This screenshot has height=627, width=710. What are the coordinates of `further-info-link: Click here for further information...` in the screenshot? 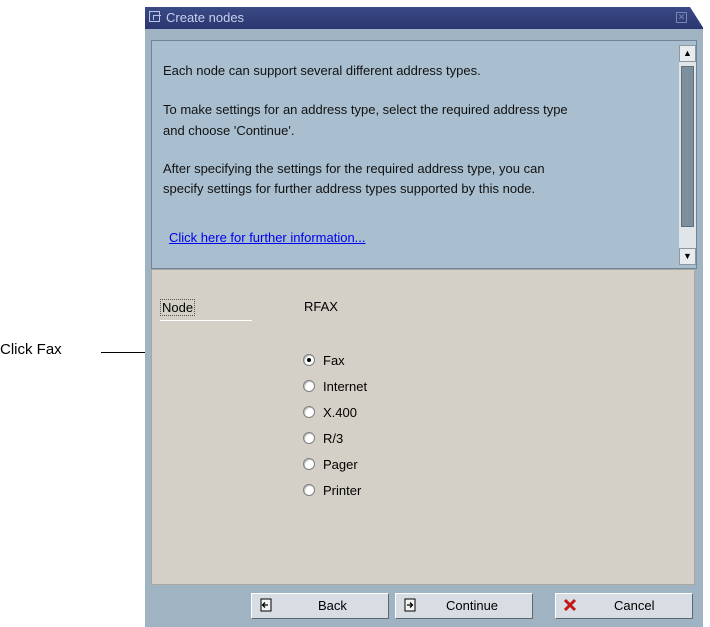 It's located at (267, 237).